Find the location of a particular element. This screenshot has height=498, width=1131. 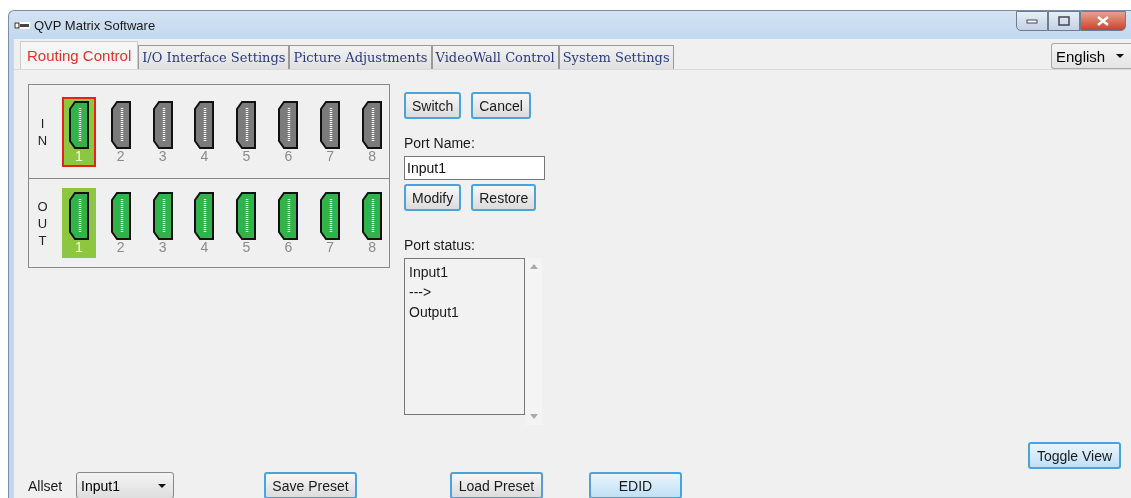

maximize-icon is located at coordinates (1064, 21).